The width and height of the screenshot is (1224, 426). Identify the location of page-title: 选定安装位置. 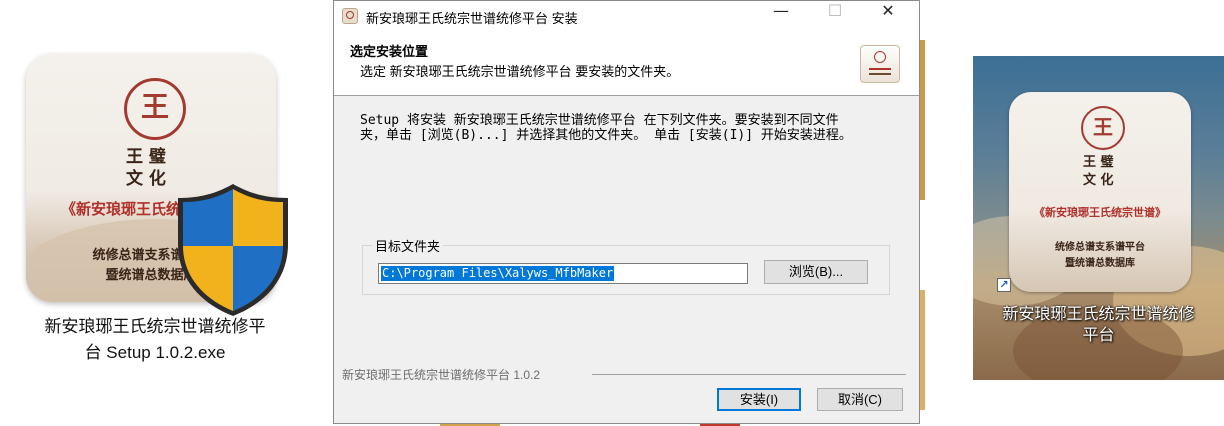
(389, 51).